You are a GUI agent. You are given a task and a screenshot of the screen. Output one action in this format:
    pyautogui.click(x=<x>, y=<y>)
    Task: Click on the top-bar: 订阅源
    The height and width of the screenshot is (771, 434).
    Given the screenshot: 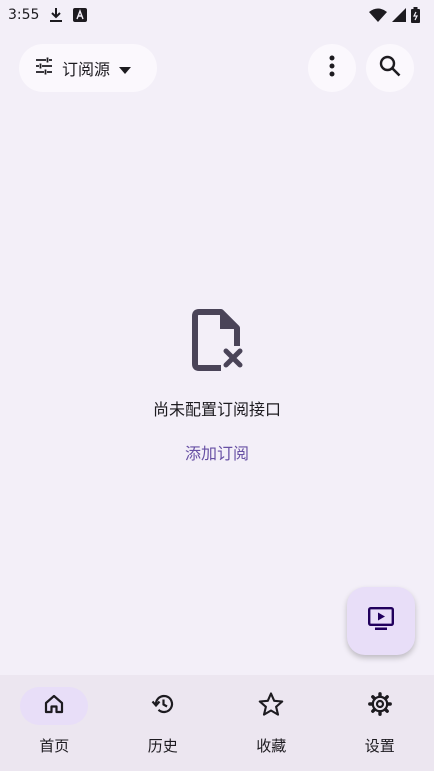 What is the action you would take?
    pyautogui.click(x=217, y=68)
    